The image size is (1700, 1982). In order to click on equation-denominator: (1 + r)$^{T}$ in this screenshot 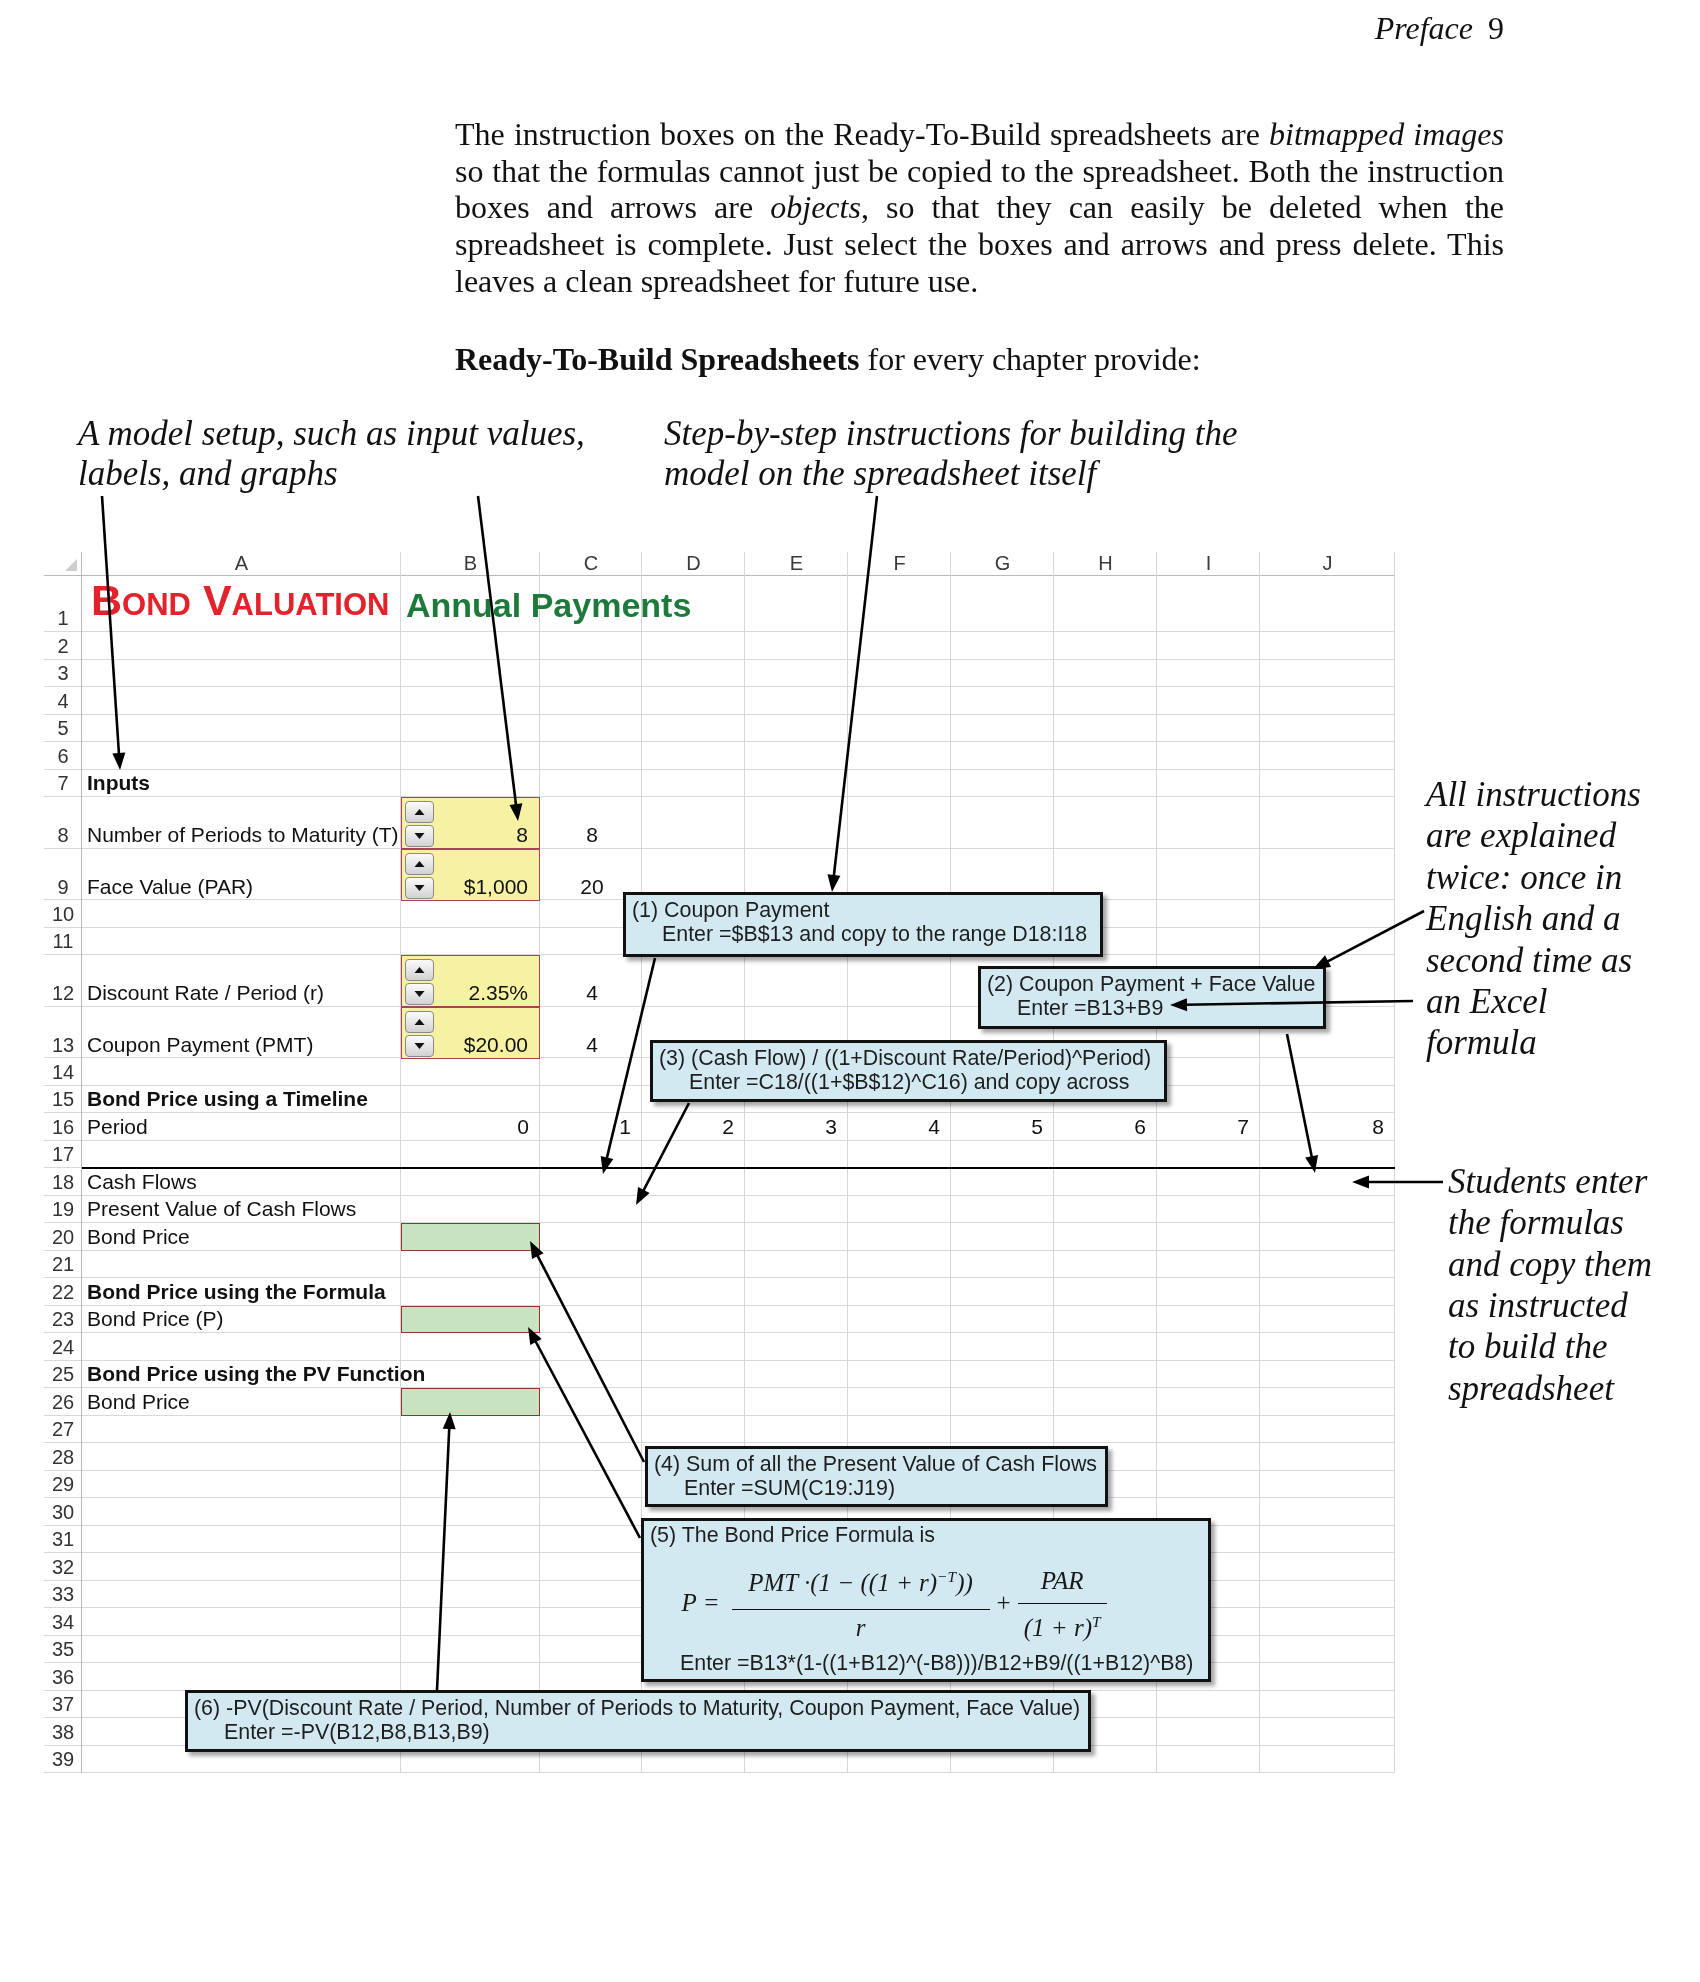, I will do `click(1062, 1628)`.